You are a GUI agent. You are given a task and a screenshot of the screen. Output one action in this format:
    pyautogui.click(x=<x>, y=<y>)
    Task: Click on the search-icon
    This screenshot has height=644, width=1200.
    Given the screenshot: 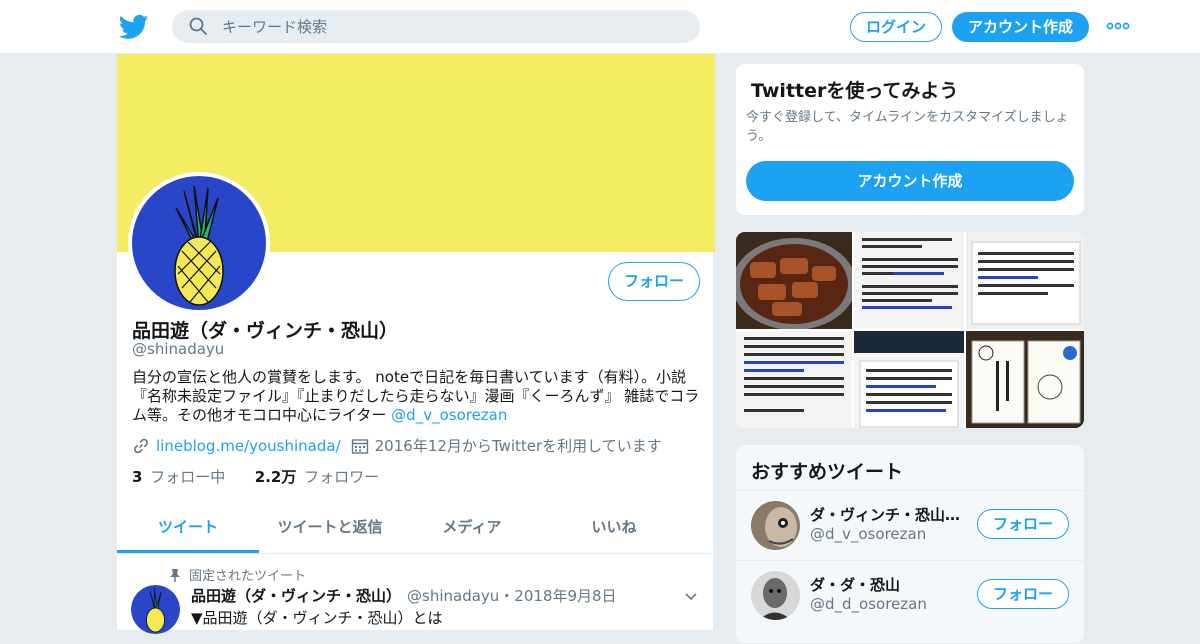 What is the action you would take?
    pyautogui.click(x=198, y=26)
    